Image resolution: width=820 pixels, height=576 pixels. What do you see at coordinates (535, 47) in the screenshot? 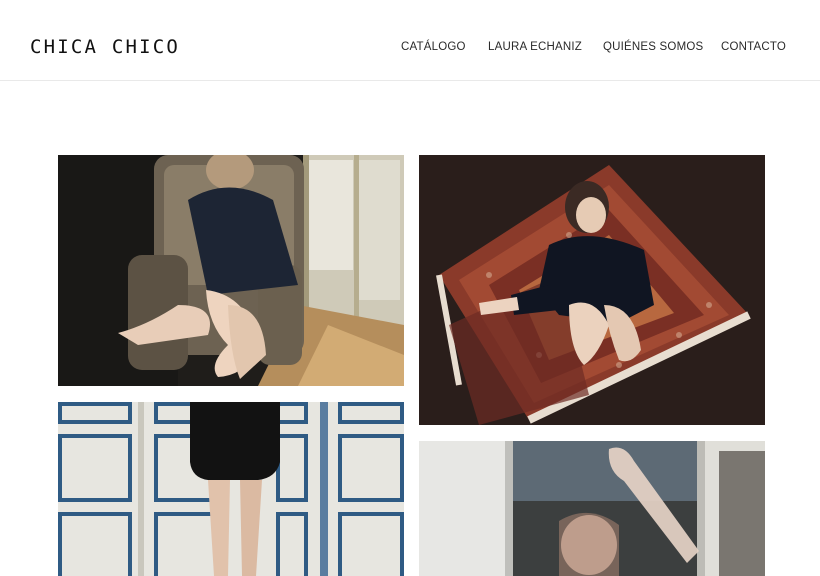
I see `nav-item-laura-echaniz: LAURA ECHANIZ` at bounding box center [535, 47].